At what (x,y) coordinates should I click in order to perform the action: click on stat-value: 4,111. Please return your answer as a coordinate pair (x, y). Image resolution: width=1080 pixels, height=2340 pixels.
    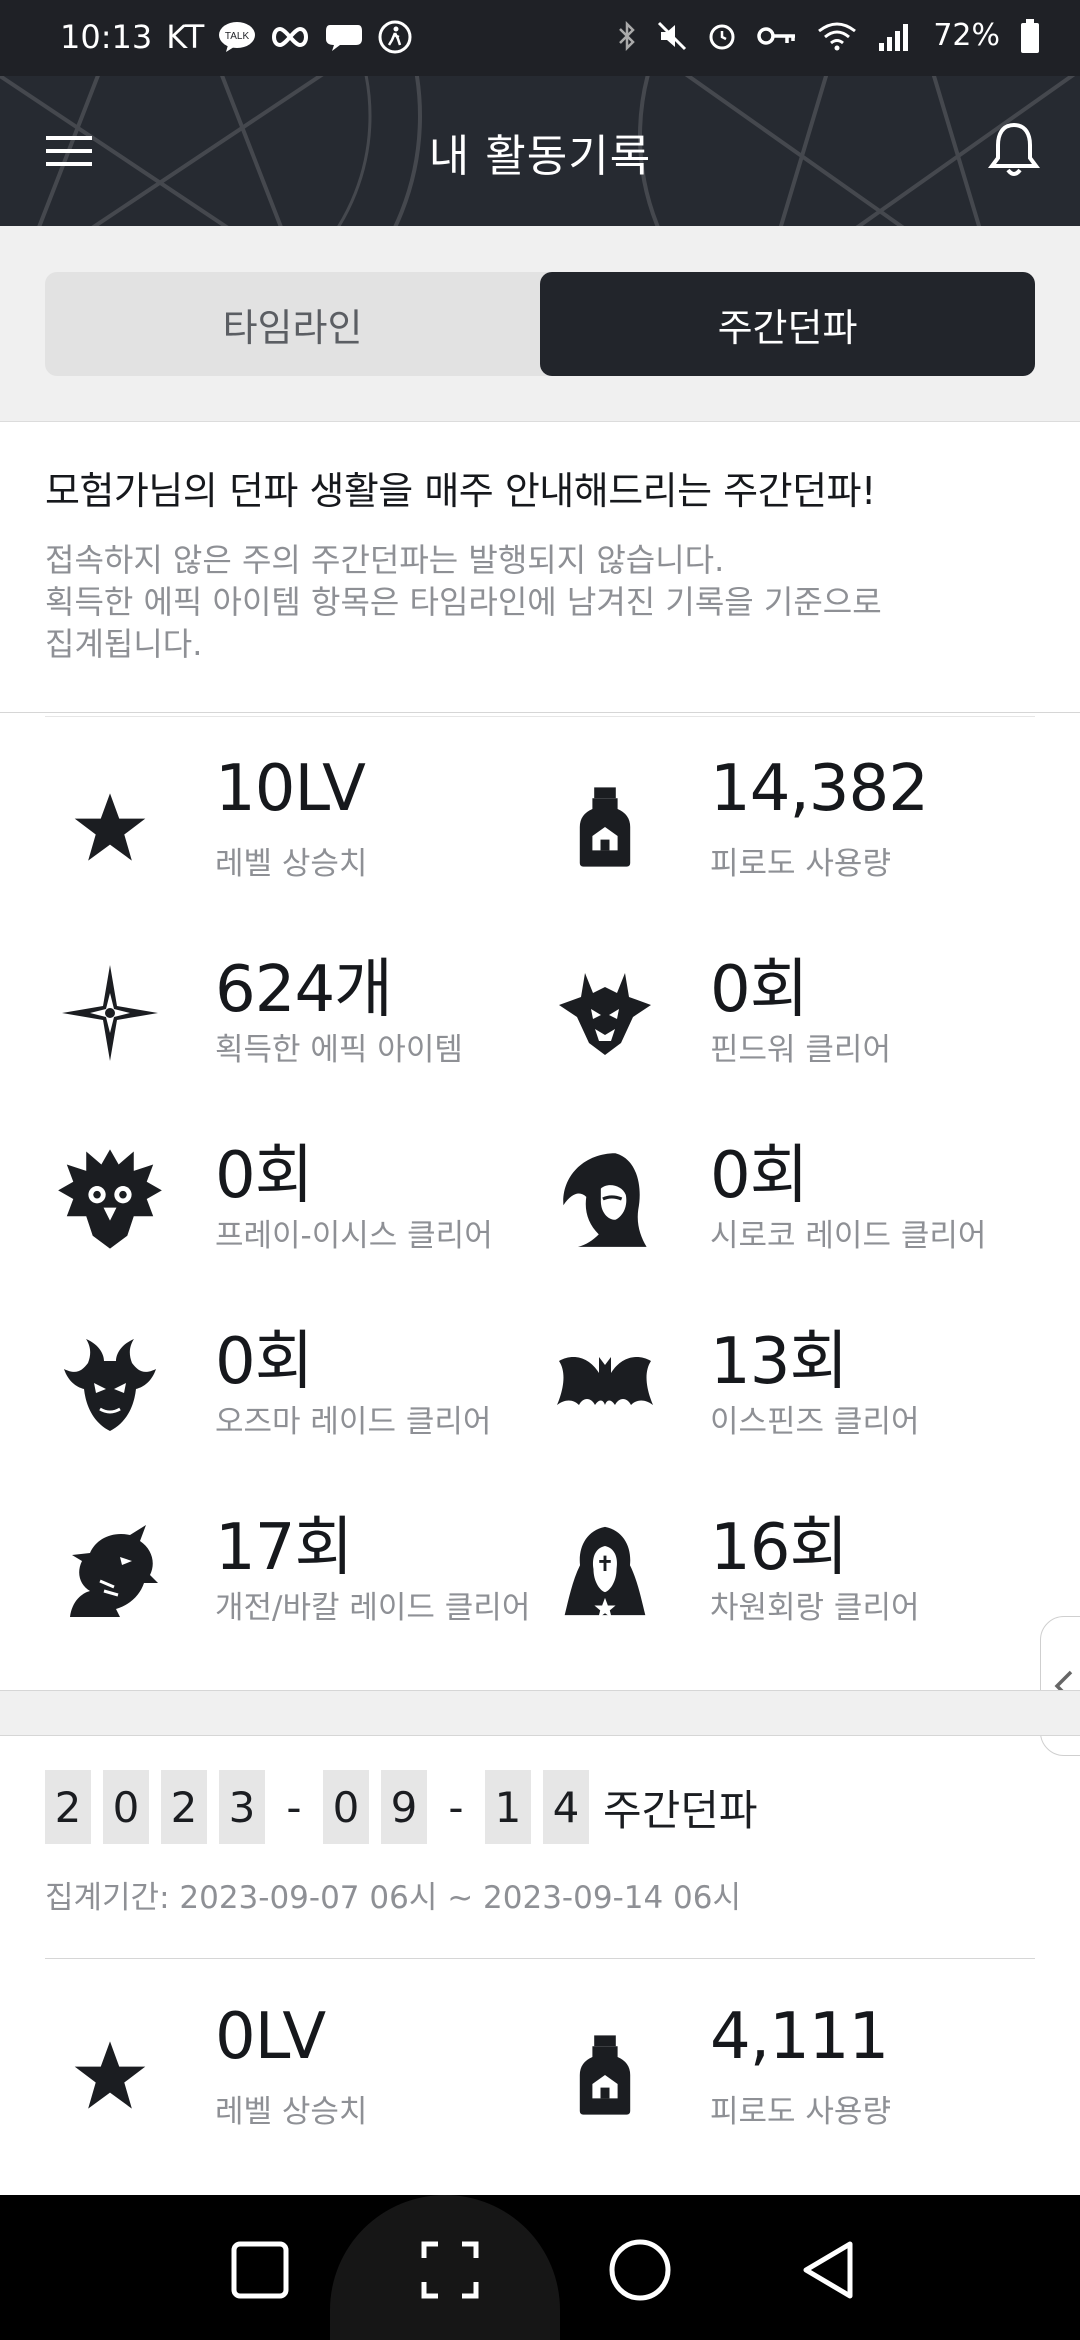
    Looking at the image, I should click on (799, 2037).